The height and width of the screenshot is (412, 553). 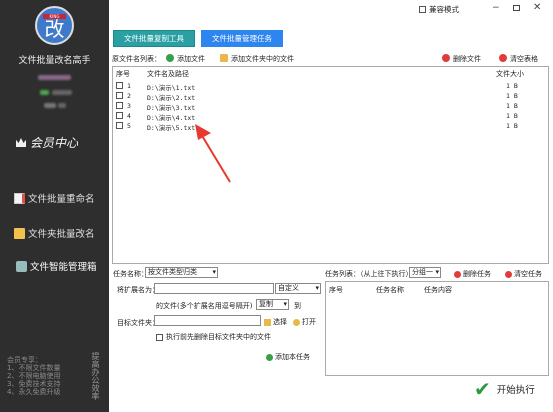 I want to click on delete-file-label: 删除文件, so click(x=467, y=59).